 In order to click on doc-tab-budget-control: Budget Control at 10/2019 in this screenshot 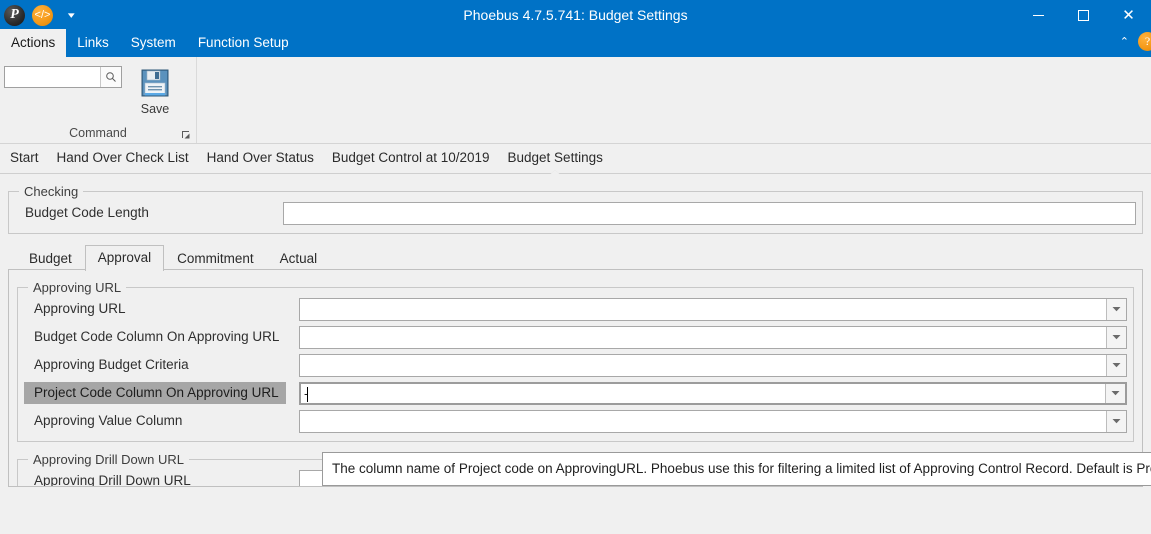, I will do `click(411, 158)`.